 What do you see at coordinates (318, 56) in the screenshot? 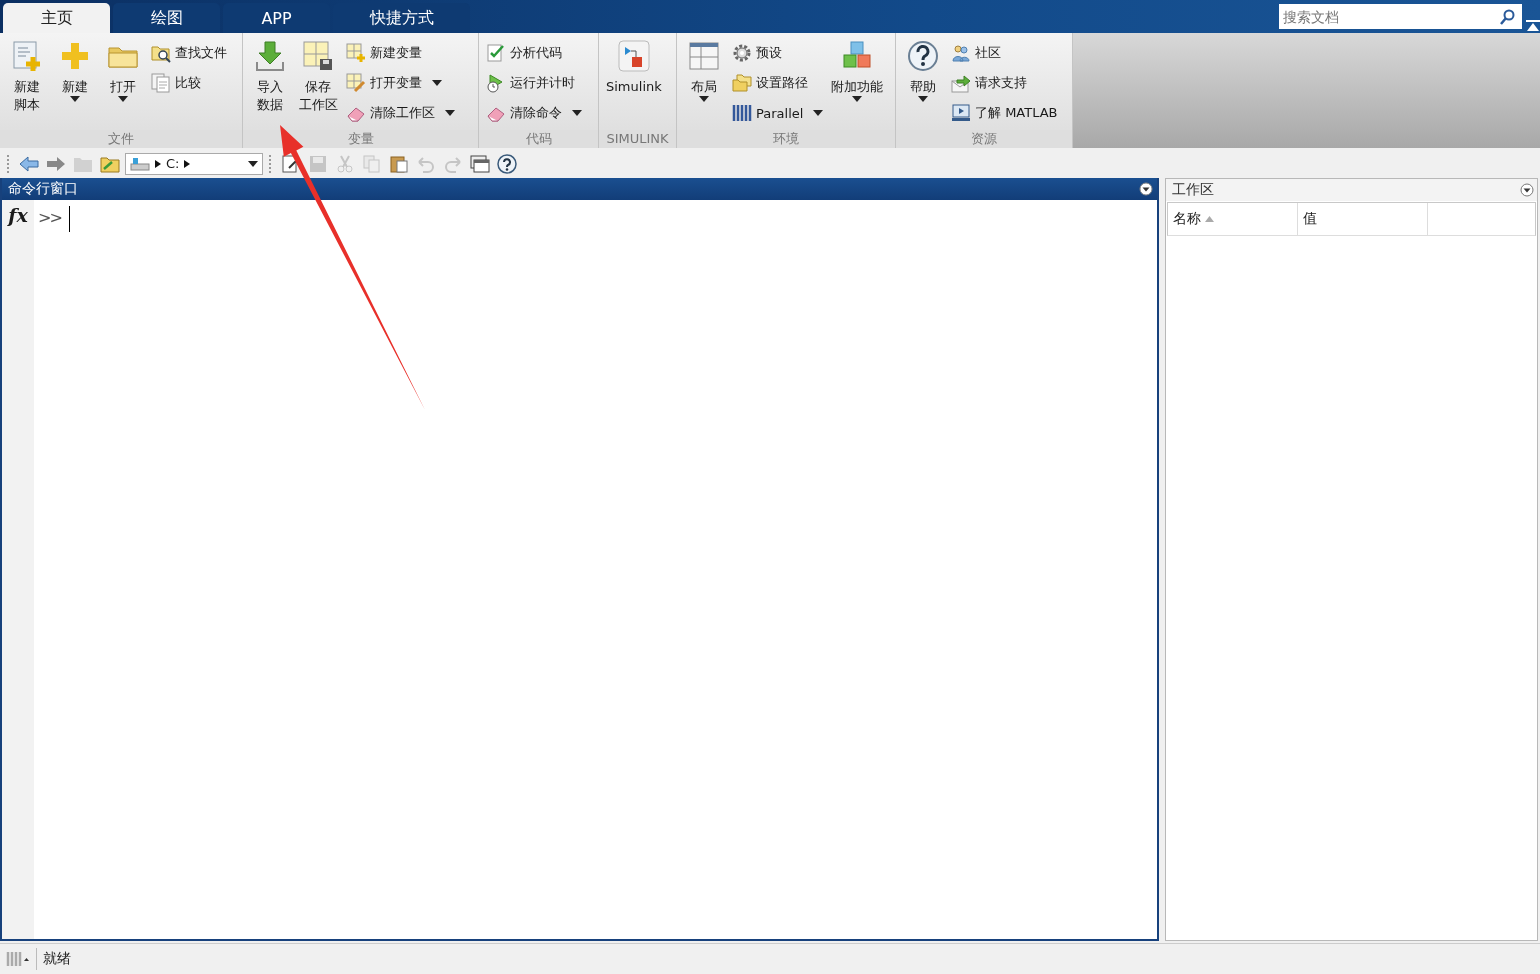
I see `grid-disk-icon` at bounding box center [318, 56].